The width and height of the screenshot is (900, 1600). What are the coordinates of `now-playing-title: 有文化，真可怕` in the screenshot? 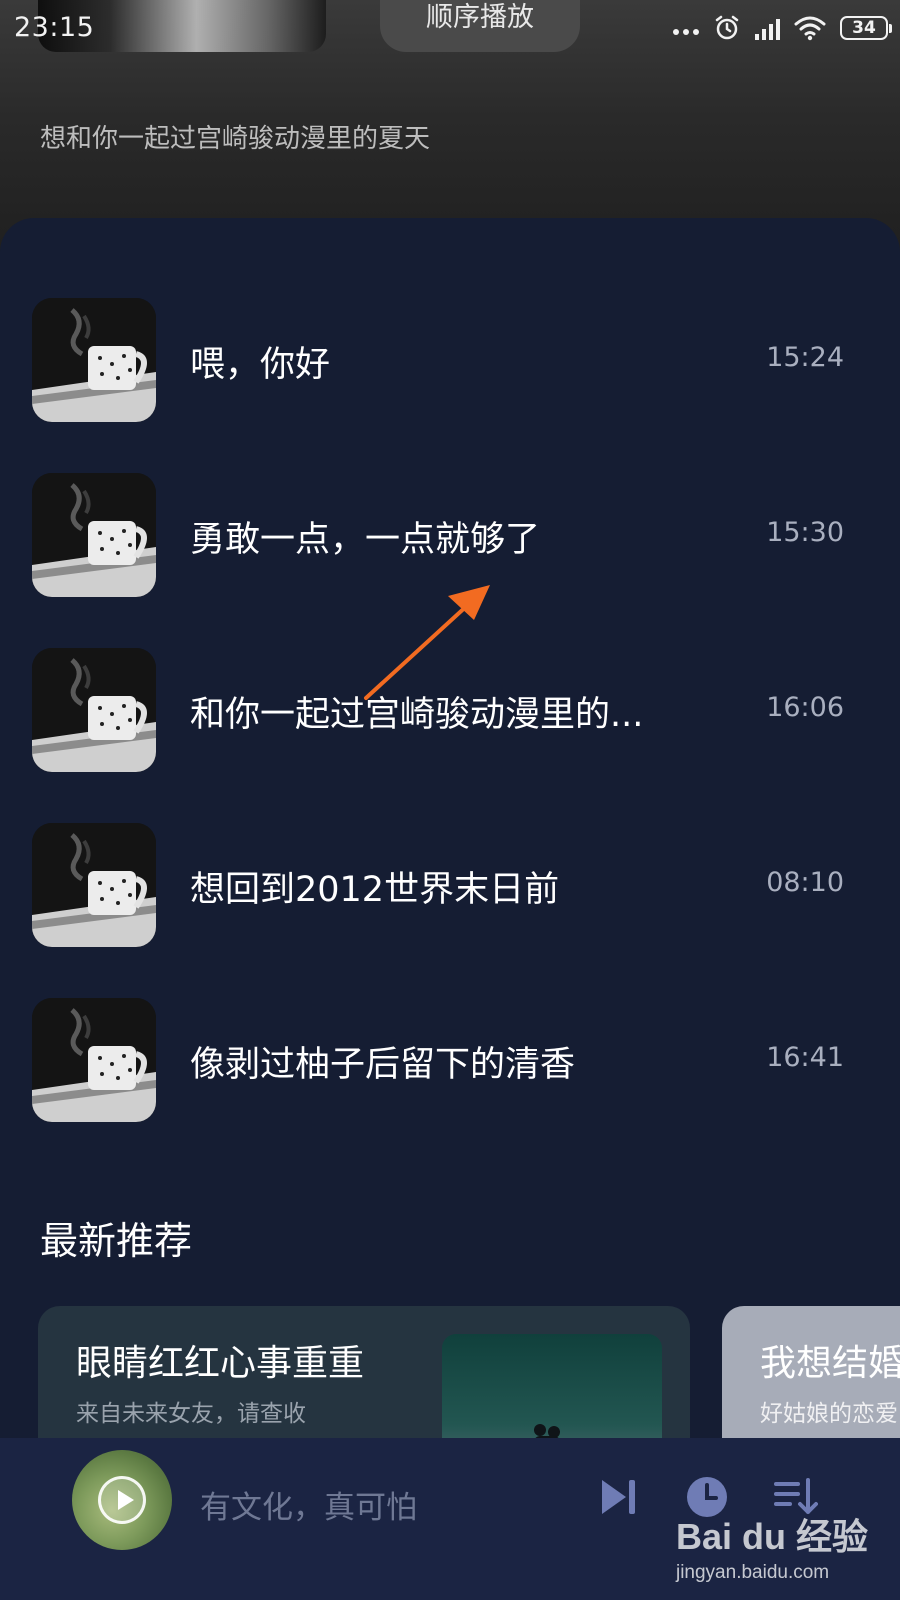 It's located at (308, 1504).